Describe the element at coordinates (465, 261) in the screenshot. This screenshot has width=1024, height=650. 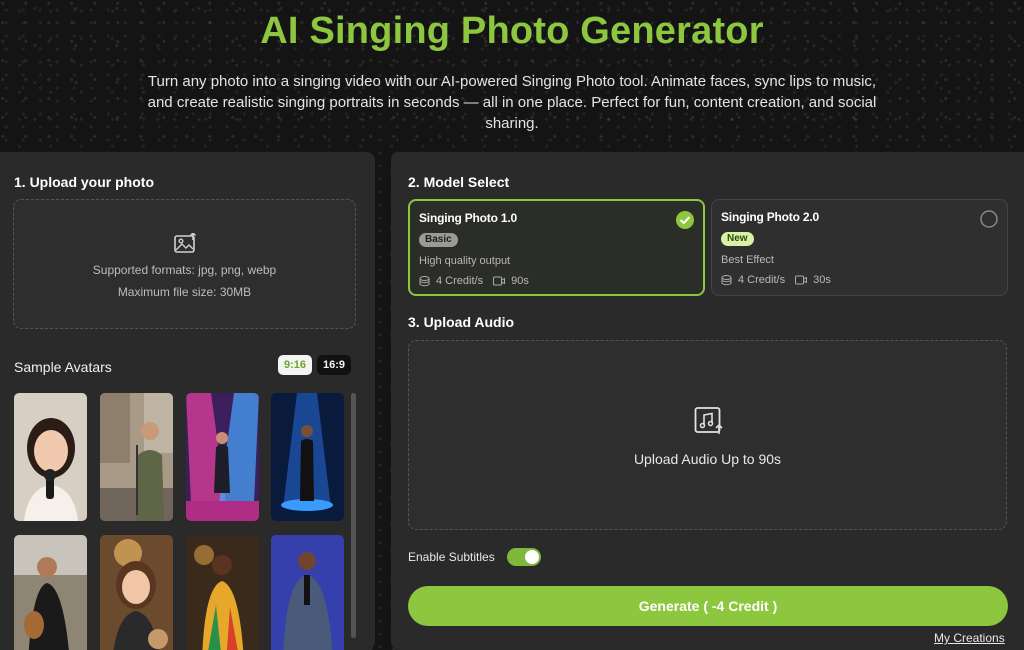
I see `model-description: High quality output` at that location.